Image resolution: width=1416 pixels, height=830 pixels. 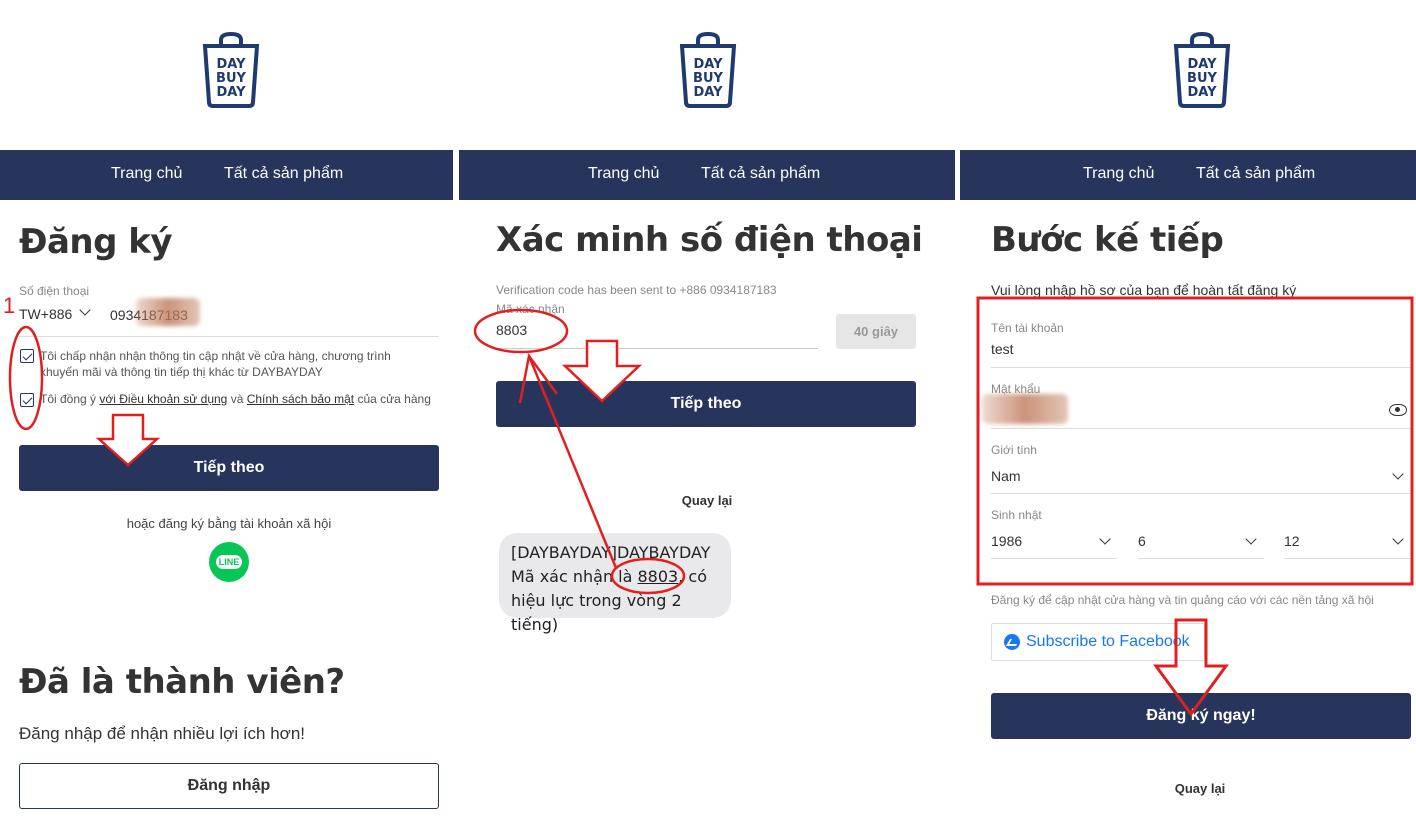 I want to click on redaction-blur, so click(x=168, y=312).